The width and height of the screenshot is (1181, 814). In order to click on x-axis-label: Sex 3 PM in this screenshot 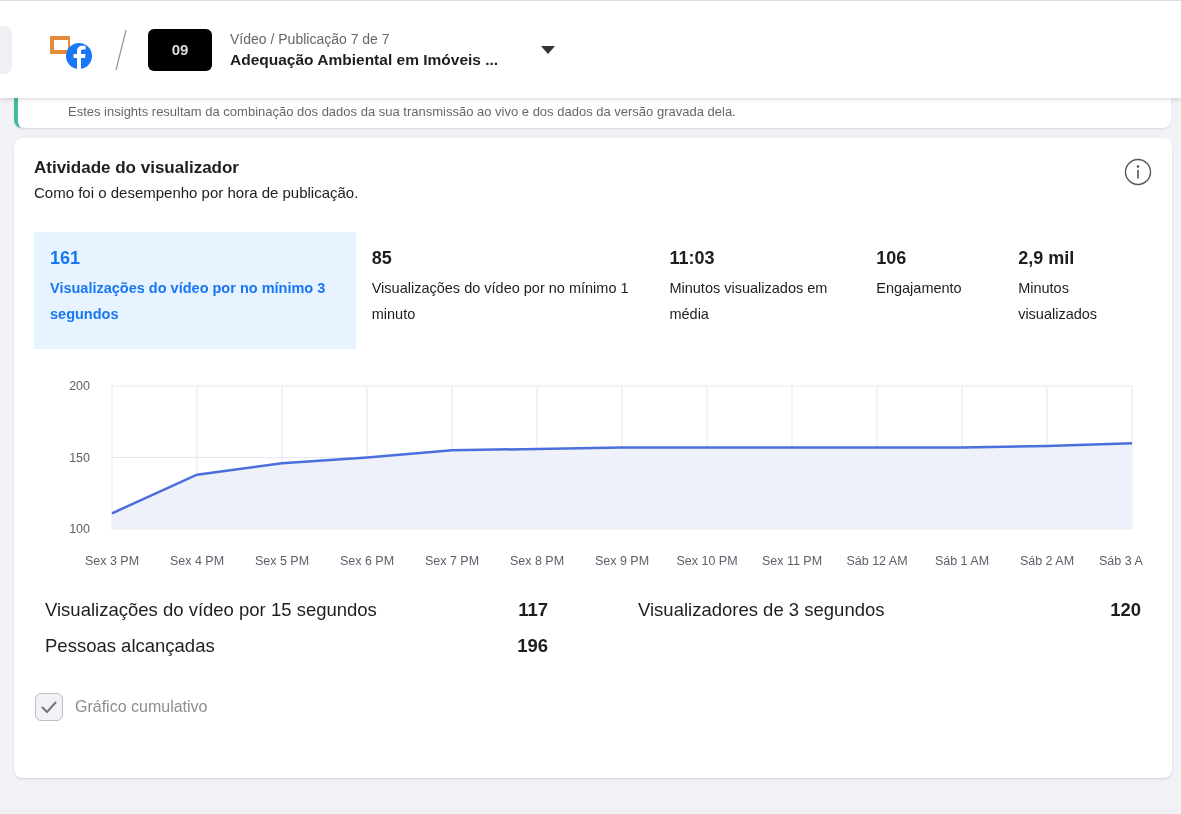, I will do `click(112, 561)`.